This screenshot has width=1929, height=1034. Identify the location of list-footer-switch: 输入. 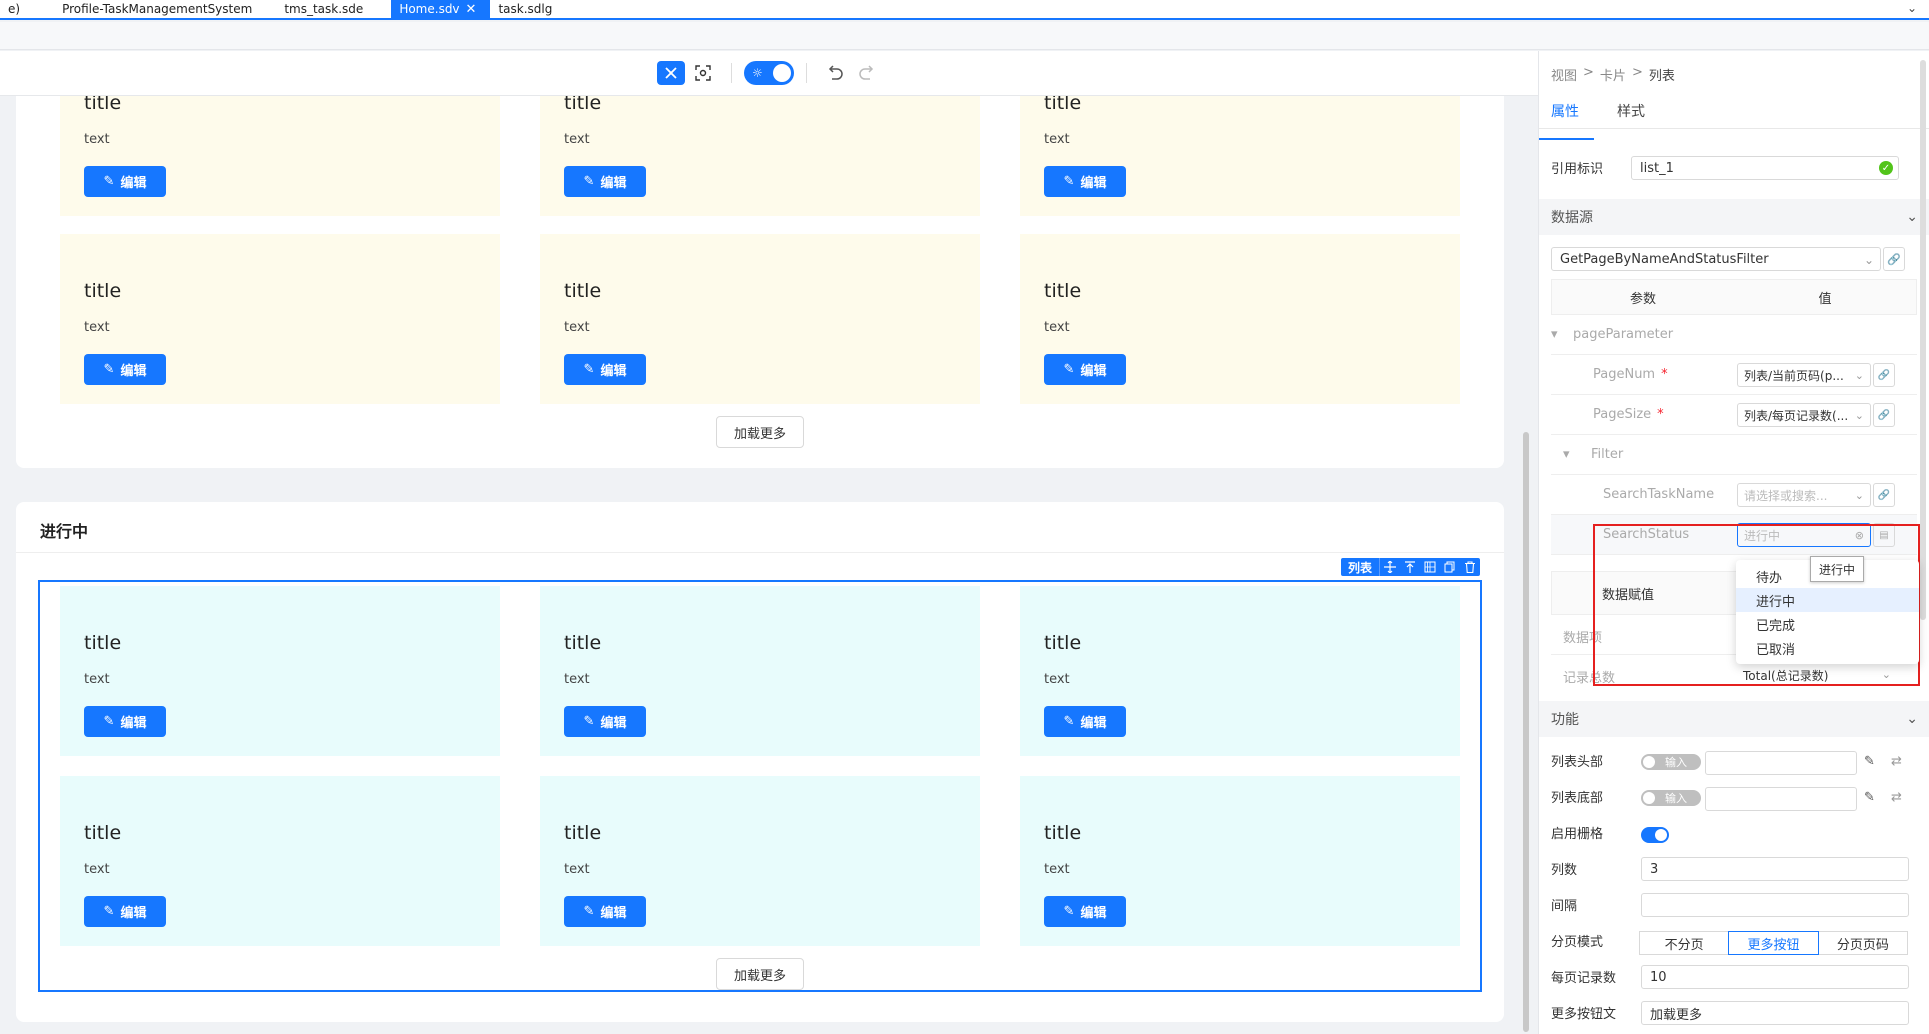
(1671, 798).